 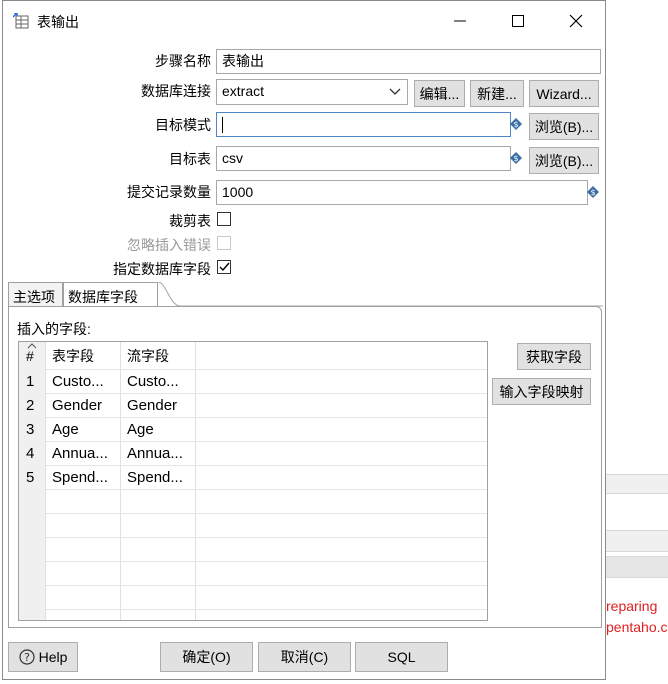 I want to click on table-row: 3 Age Age, so click(x=253, y=430).